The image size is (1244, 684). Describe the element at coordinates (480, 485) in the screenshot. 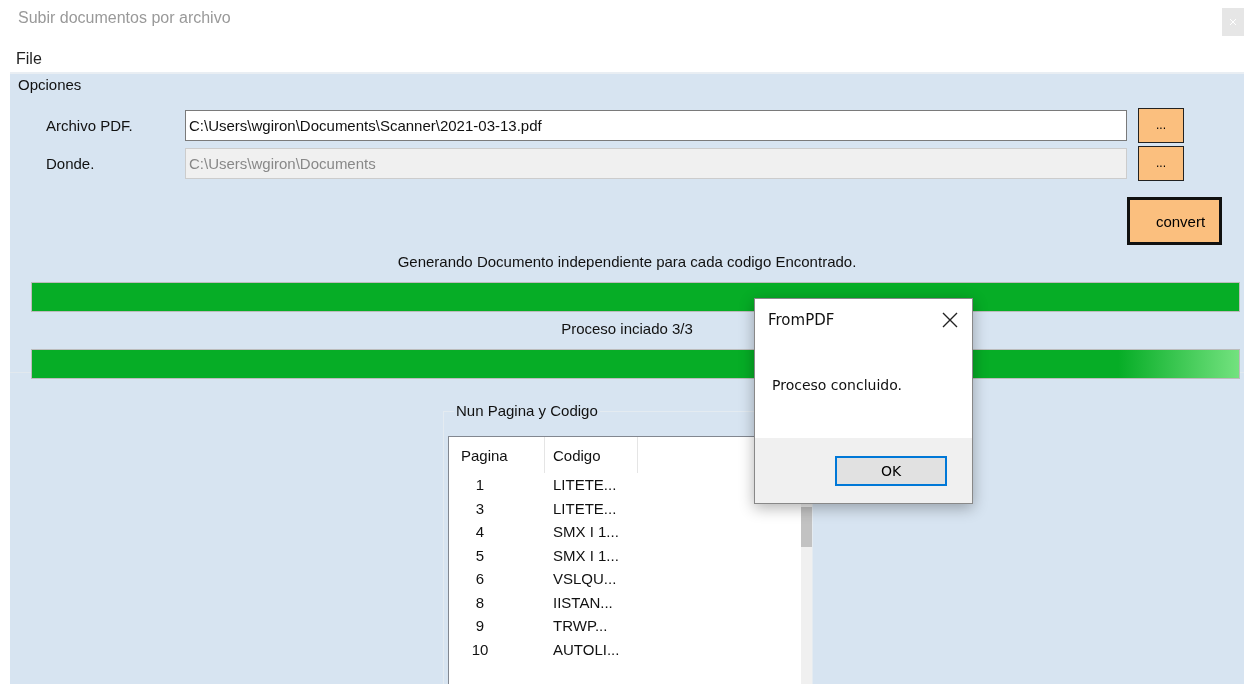

I see `table-cell-text: 1` at that location.